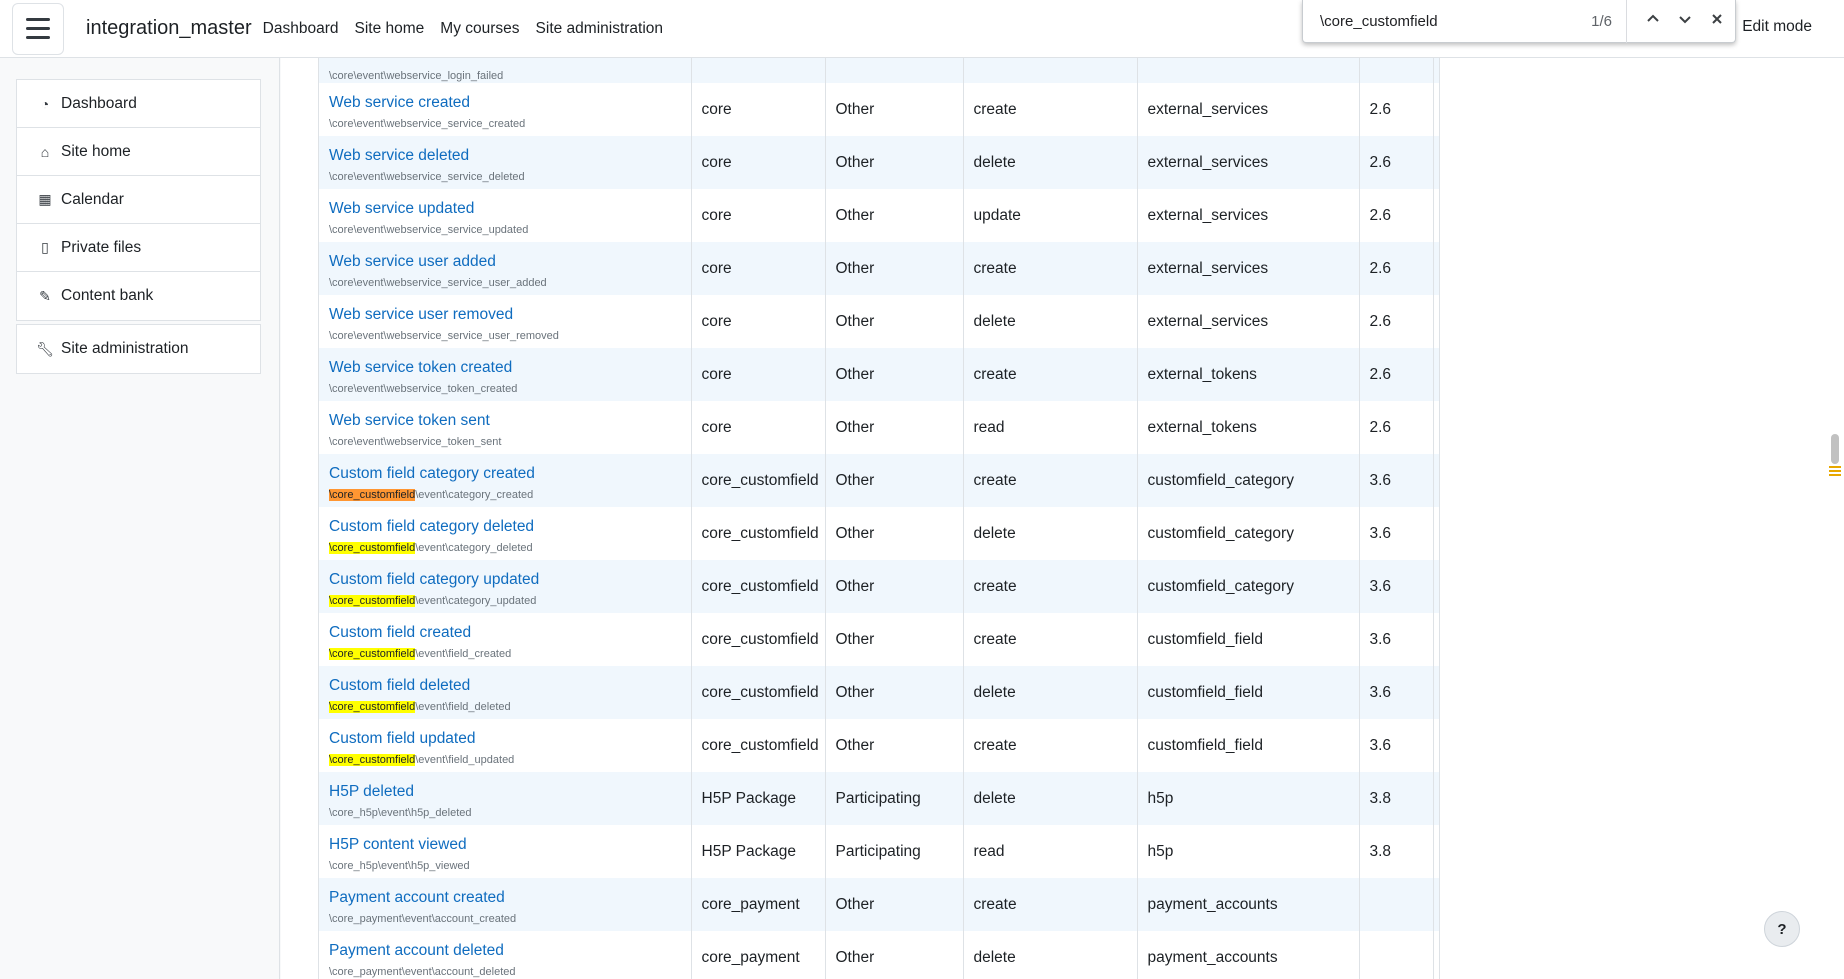 This screenshot has height=979, width=1844. What do you see at coordinates (138, 349) in the screenshot?
I see `drawer-item-site-administration: 🔧︎ Site administration` at bounding box center [138, 349].